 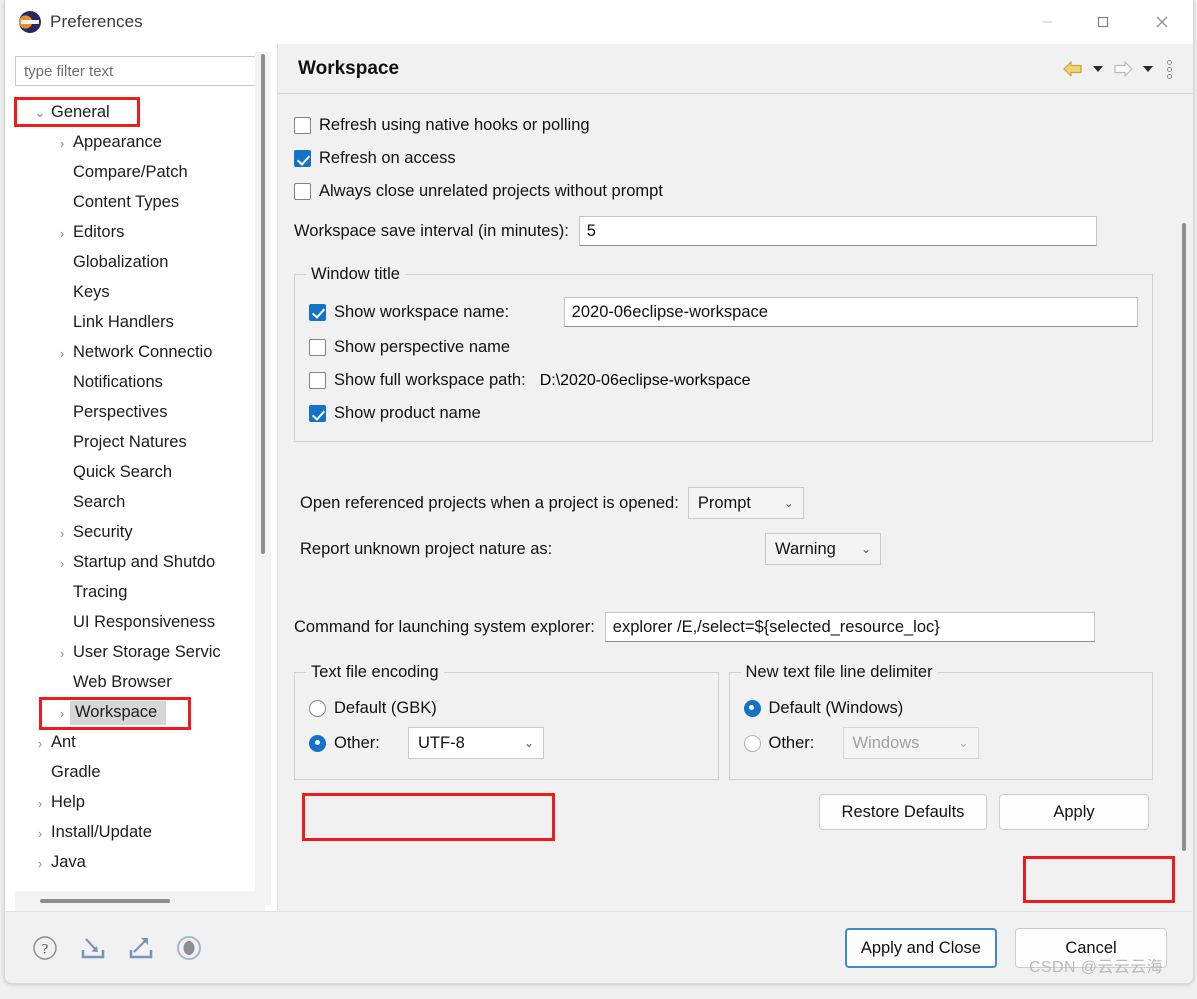 I want to click on tree-item-ui-responsiveness: UI Responsiveness, so click(x=133, y=623).